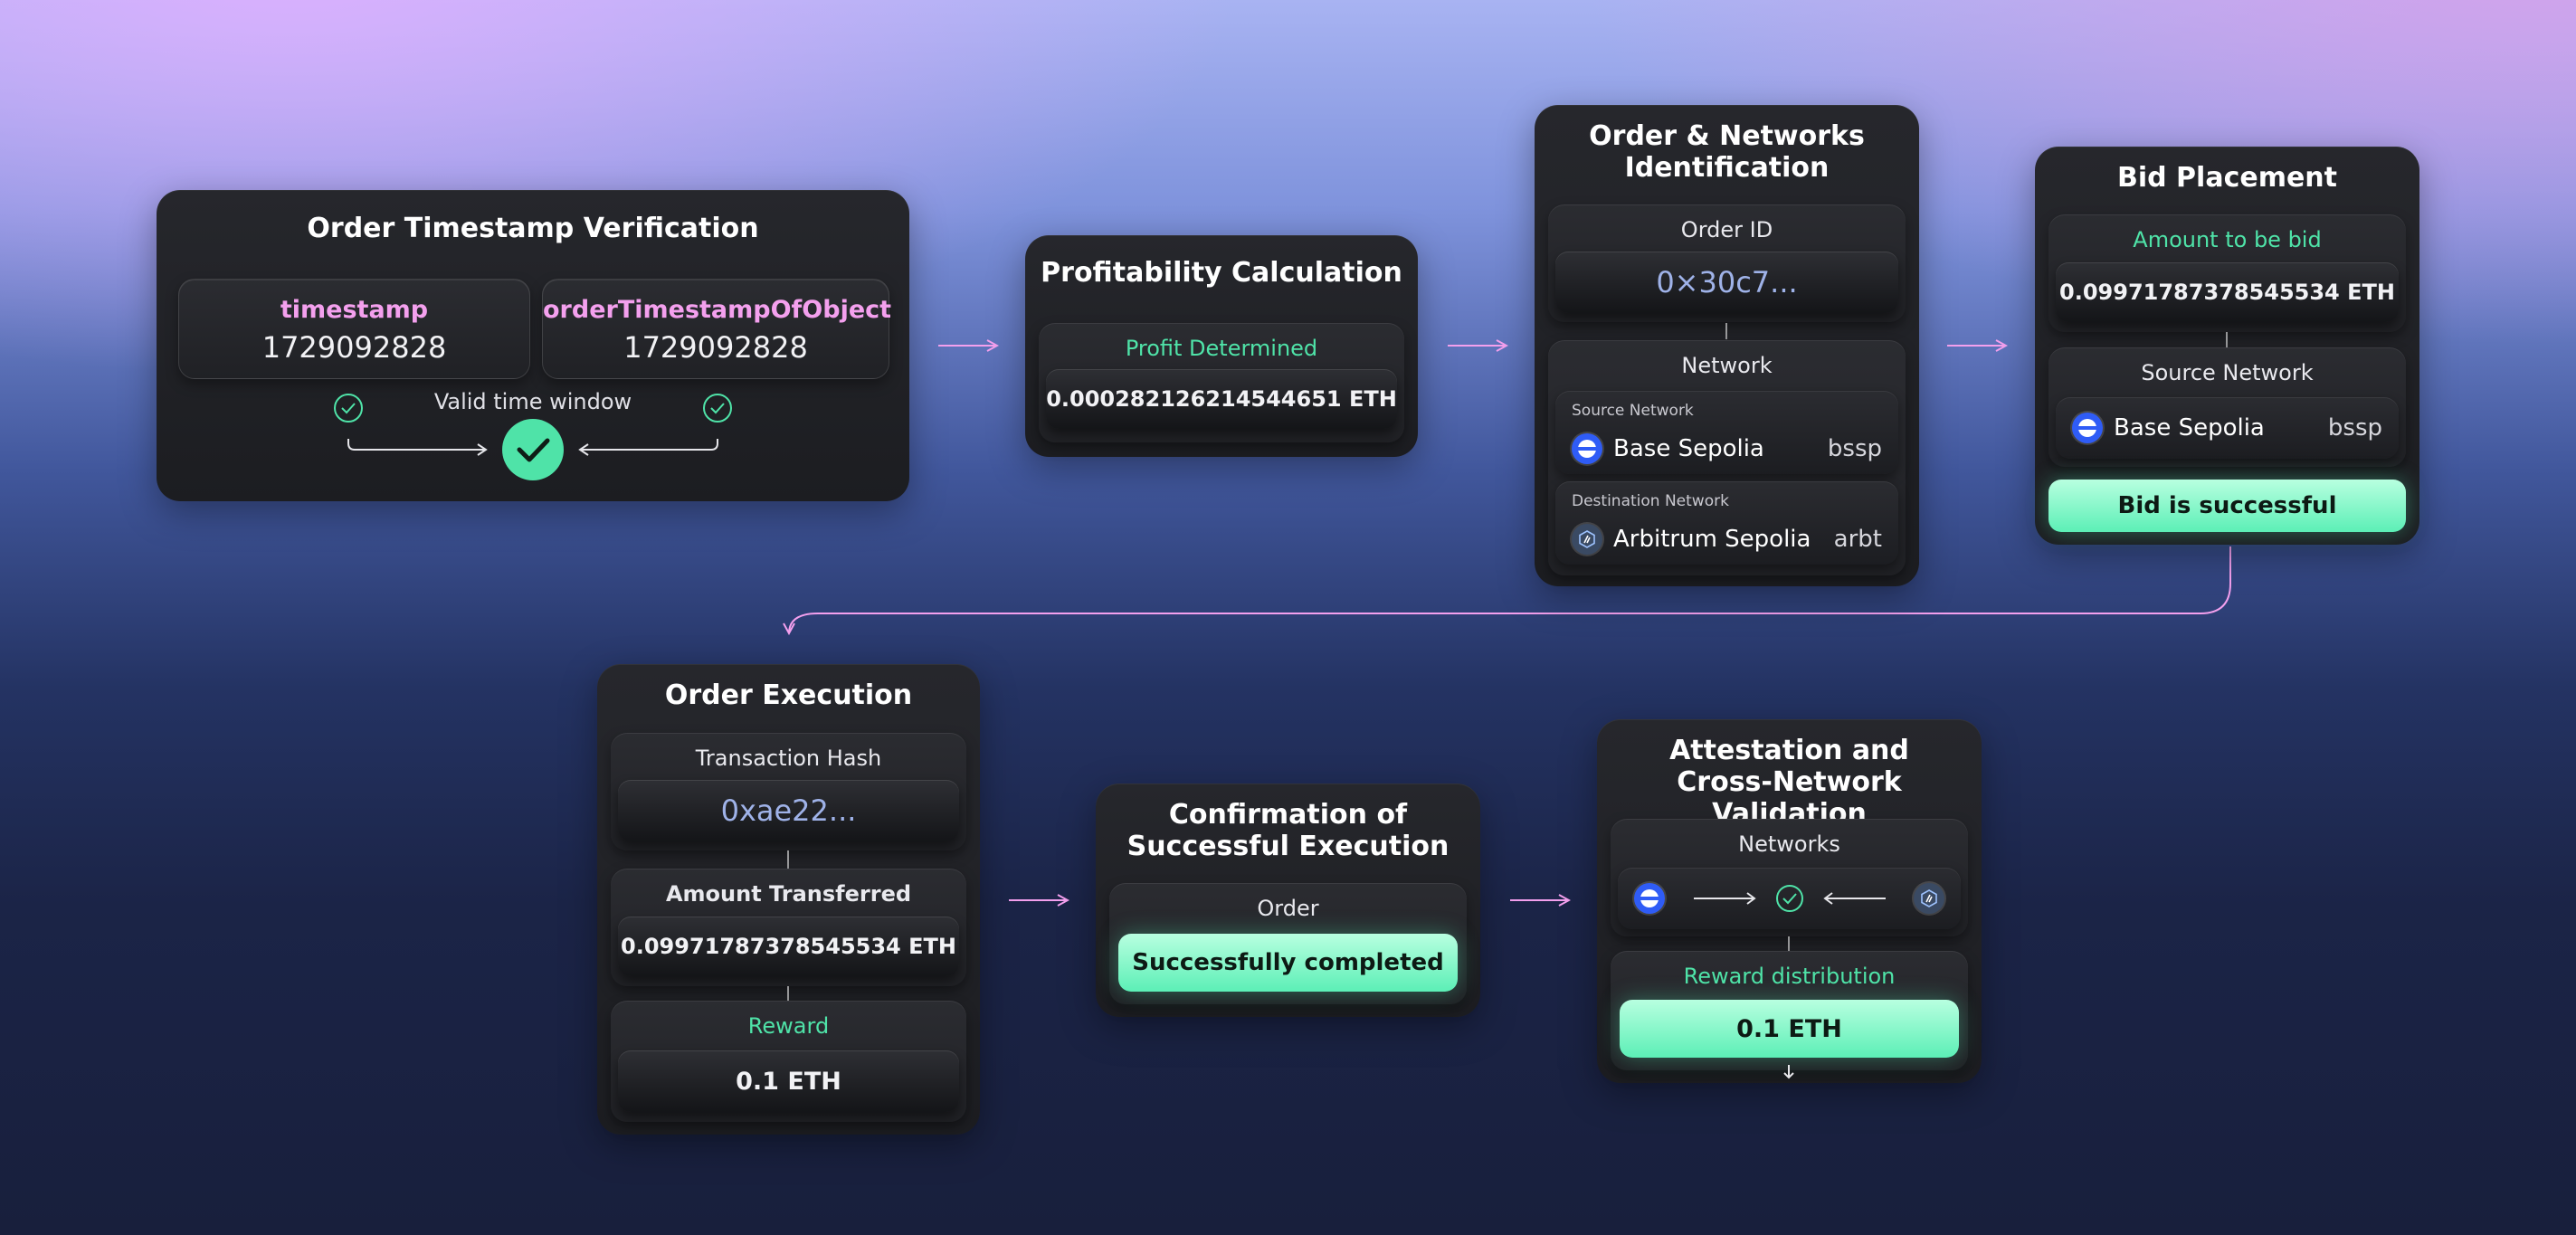 The width and height of the screenshot is (2576, 1235). Describe the element at coordinates (1726, 230) in the screenshot. I see `order-id-label: Order ID` at that location.